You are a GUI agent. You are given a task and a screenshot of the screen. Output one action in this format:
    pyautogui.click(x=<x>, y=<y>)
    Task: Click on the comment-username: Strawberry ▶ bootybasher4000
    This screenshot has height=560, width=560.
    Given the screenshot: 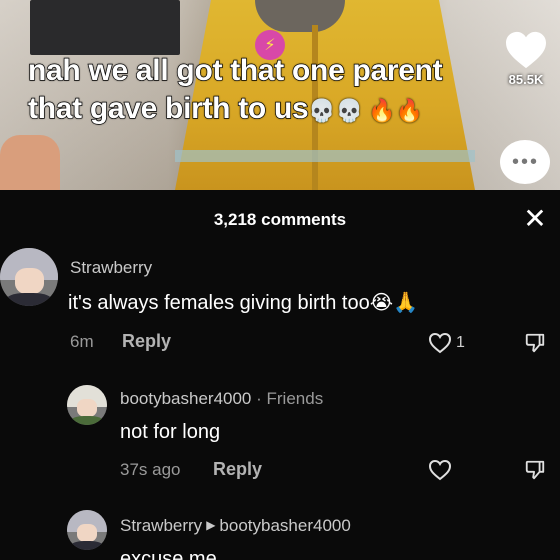 What is the action you would take?
    pyautogui.click(x=235, y=526)
    